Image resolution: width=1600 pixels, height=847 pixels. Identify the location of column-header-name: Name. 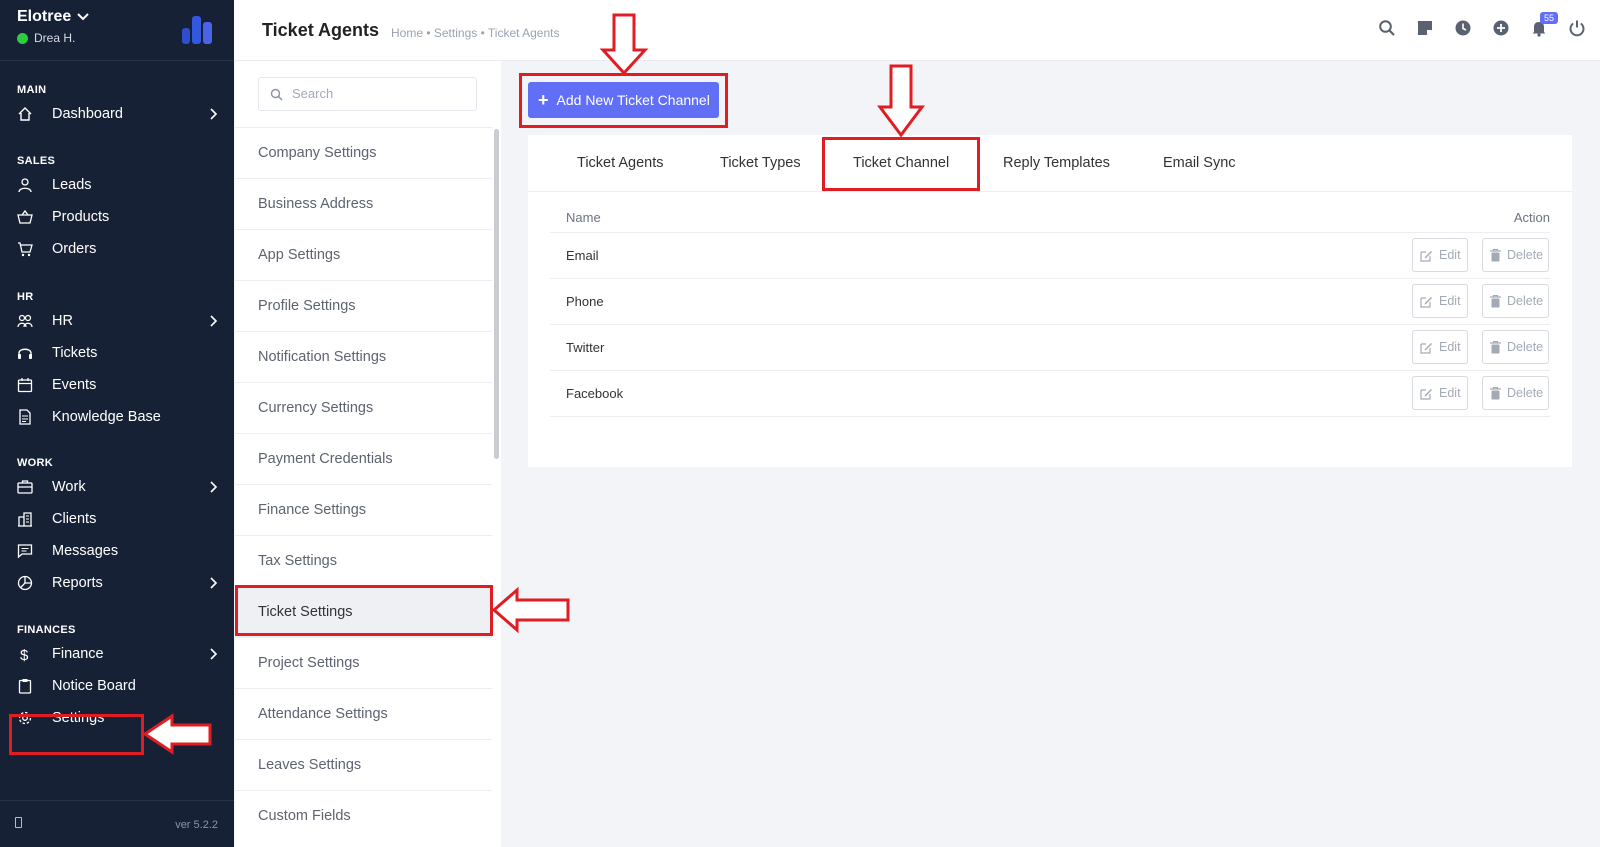
(583, 217).